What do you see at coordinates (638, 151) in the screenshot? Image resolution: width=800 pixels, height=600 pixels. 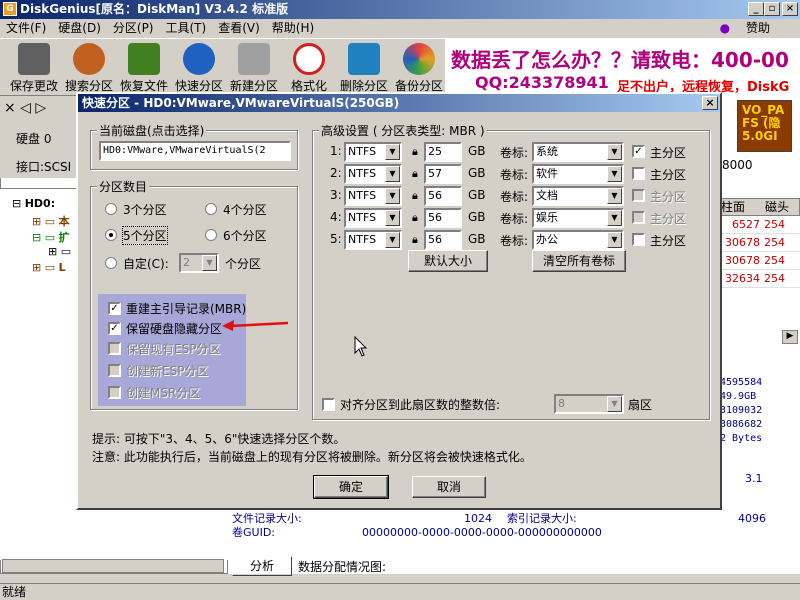 I see `primary-partition-checkbox: ✓` at bounding box center [638, 151].